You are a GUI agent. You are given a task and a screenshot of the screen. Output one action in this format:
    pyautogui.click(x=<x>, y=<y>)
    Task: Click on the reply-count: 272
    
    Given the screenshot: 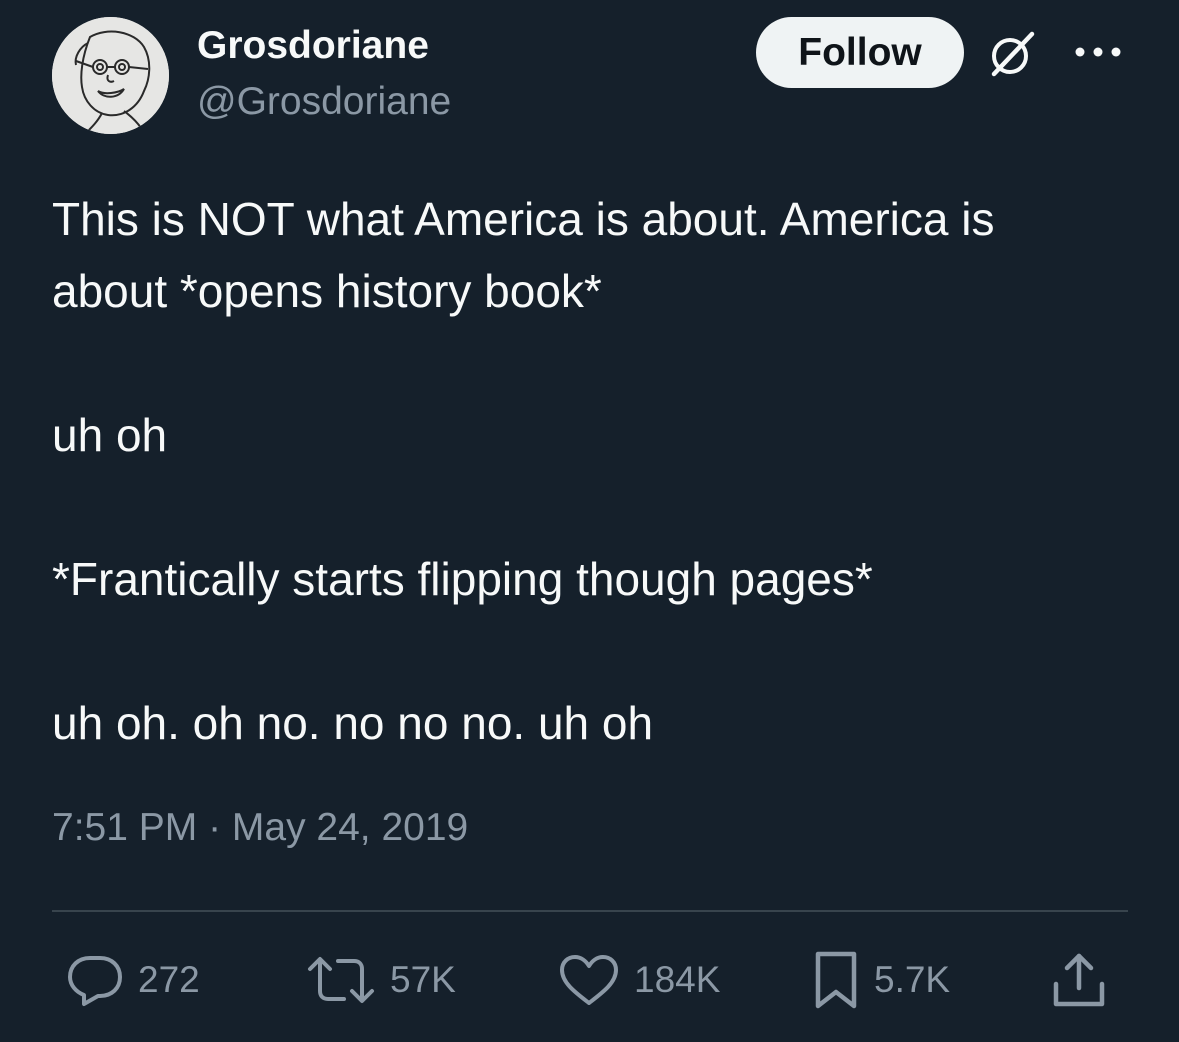 What is the action you would take?
    pyautogui.click(x=169, y=979)
    